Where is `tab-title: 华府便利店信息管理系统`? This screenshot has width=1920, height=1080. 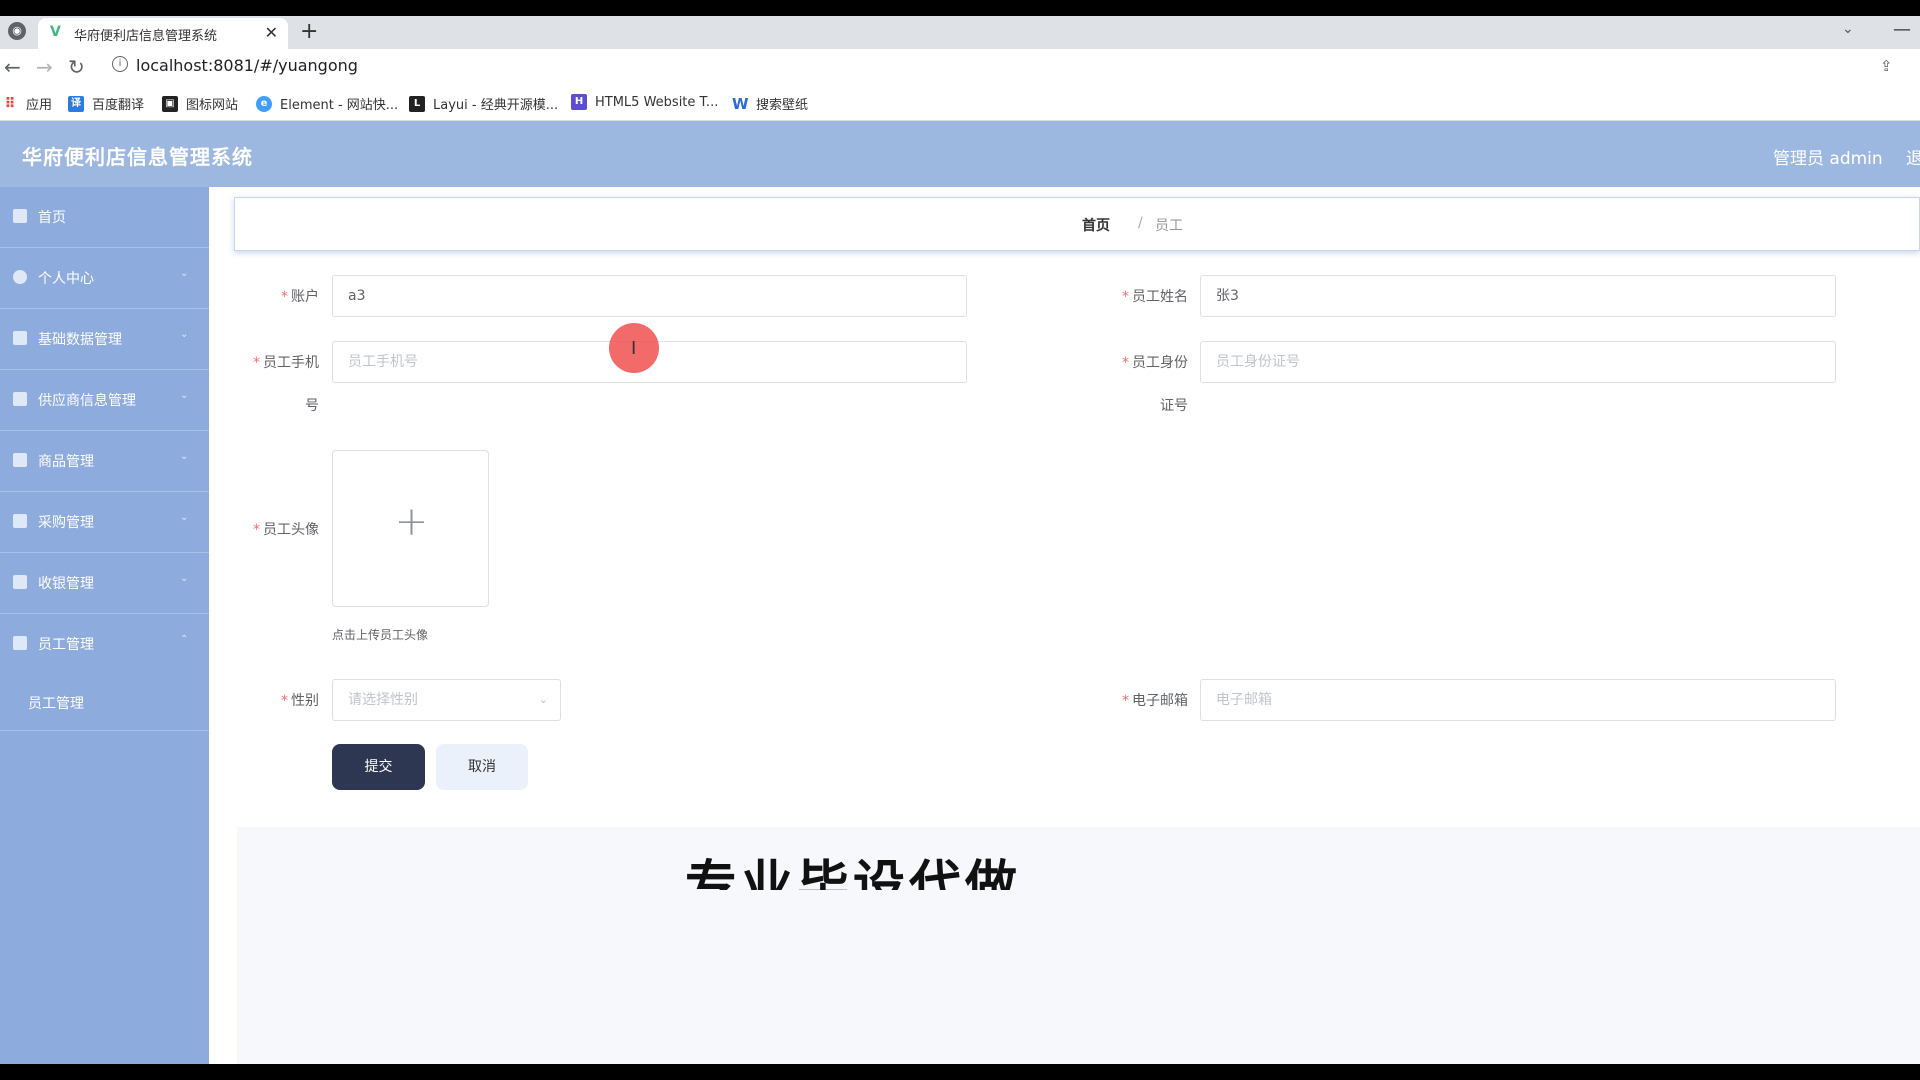
tab-title: 华府便利店信息管理系统 is located at coordinates (146, 36).